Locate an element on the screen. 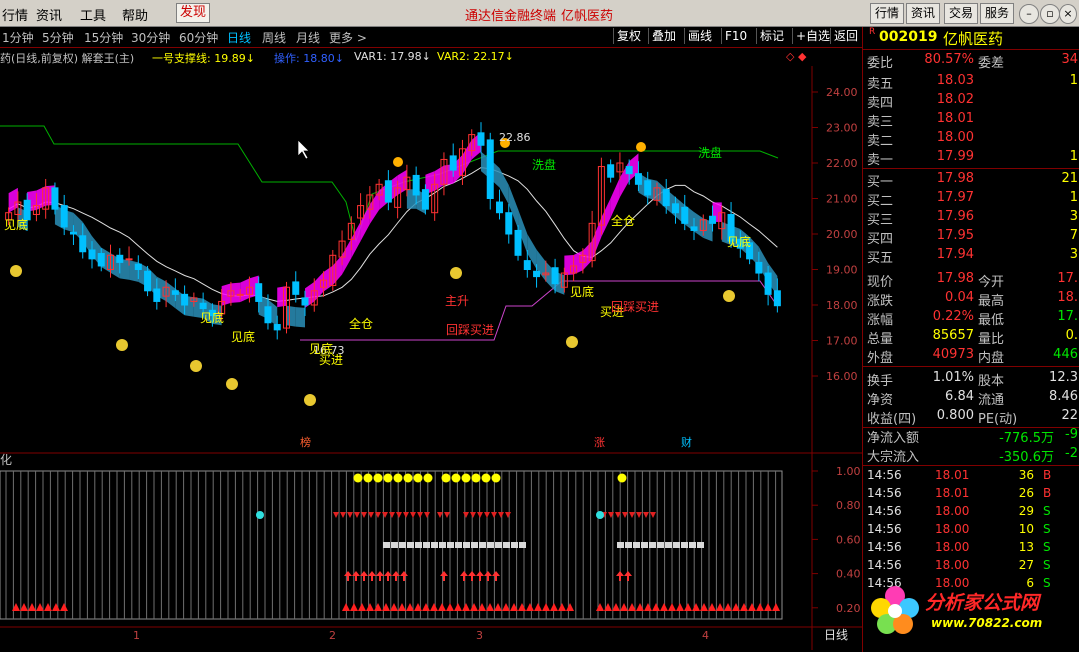 This screenshot has width=1079, height=652. mark-button: 标记 is located at coordinates (771, 36).